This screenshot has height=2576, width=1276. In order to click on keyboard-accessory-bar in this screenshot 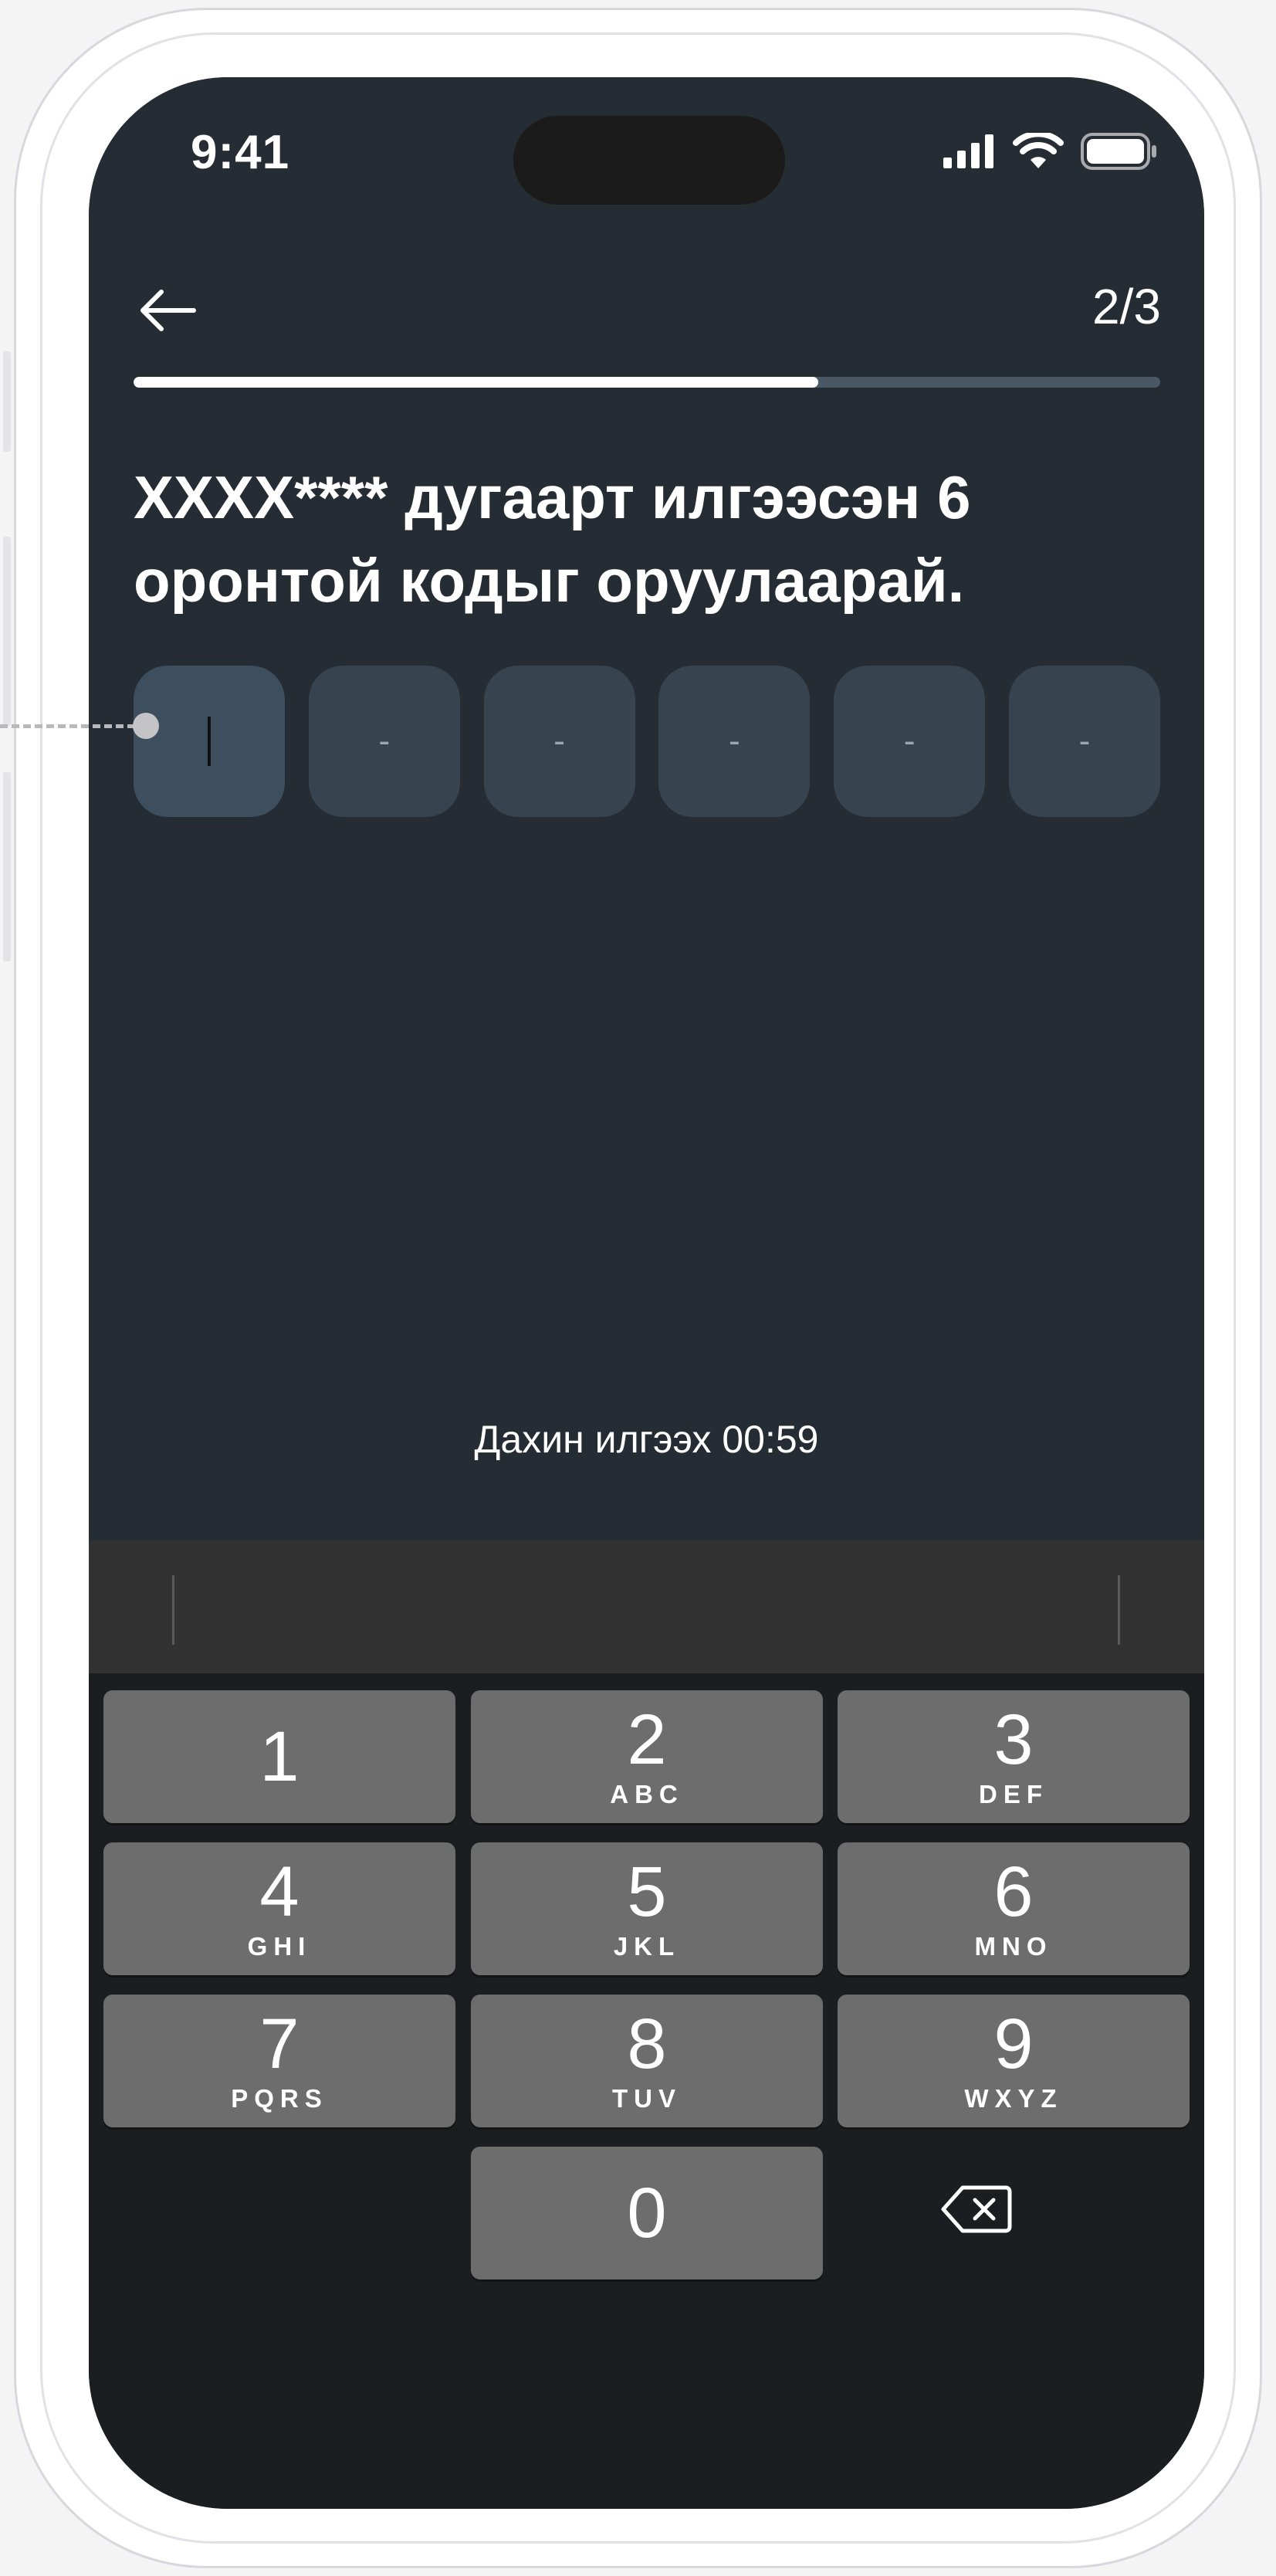, I will do `click(646, 1607)`.